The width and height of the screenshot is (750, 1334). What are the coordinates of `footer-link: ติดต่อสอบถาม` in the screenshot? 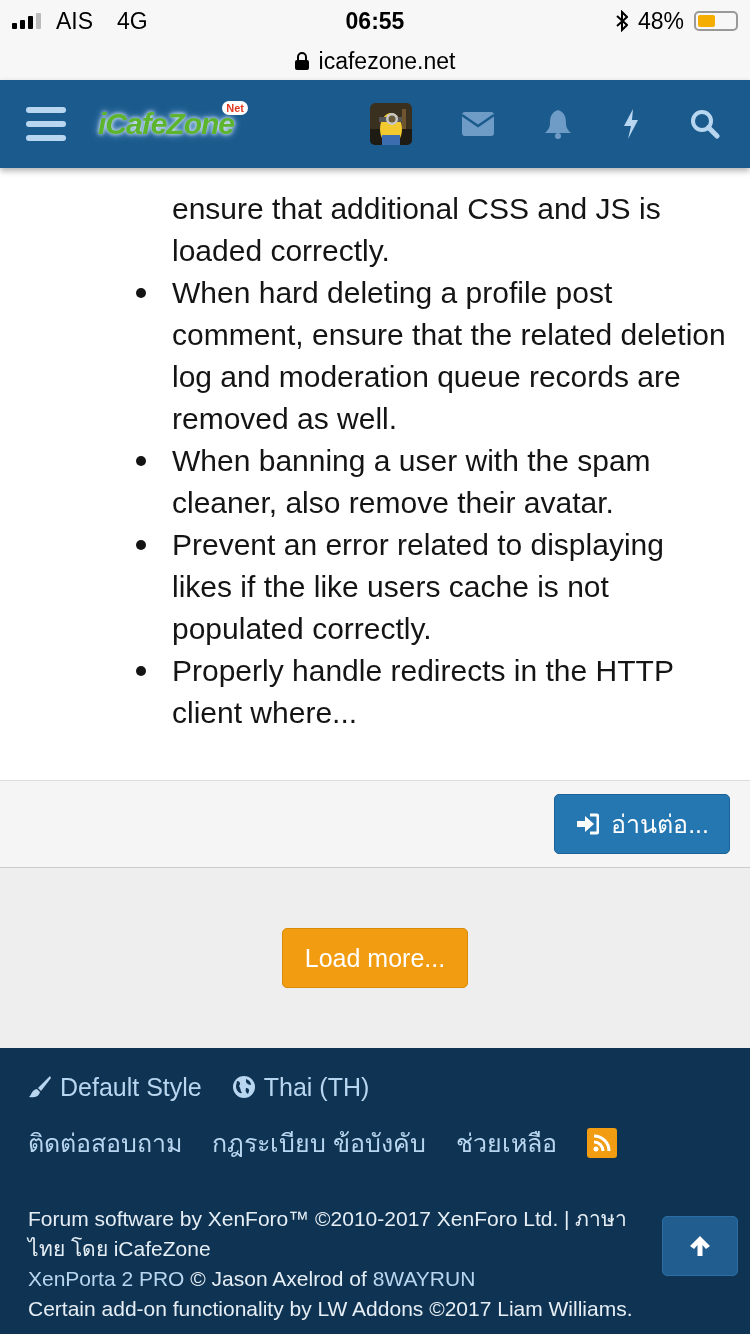 It's located at (105, 1143).